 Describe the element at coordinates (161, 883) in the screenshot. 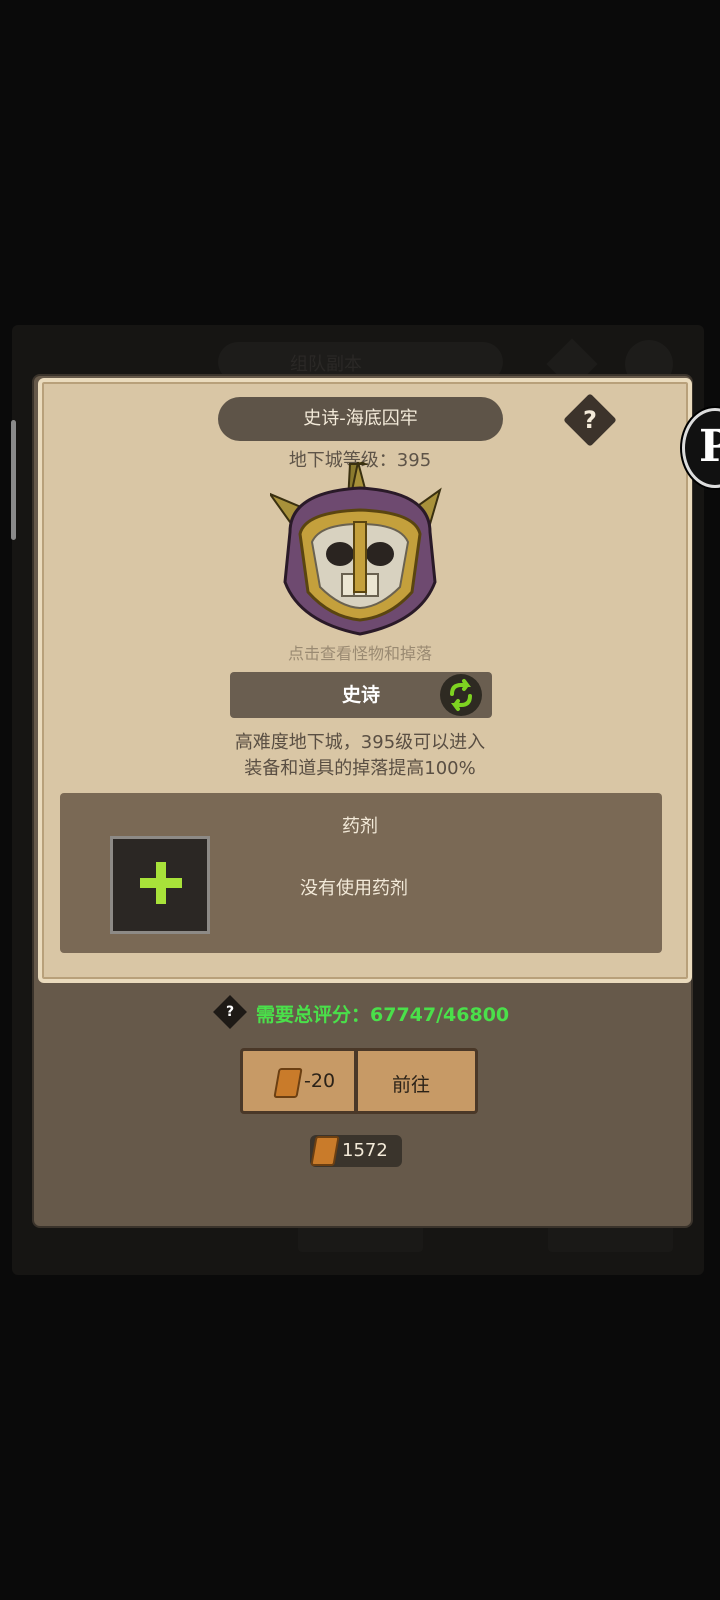

I see `plus-icon-vertical` at that location.